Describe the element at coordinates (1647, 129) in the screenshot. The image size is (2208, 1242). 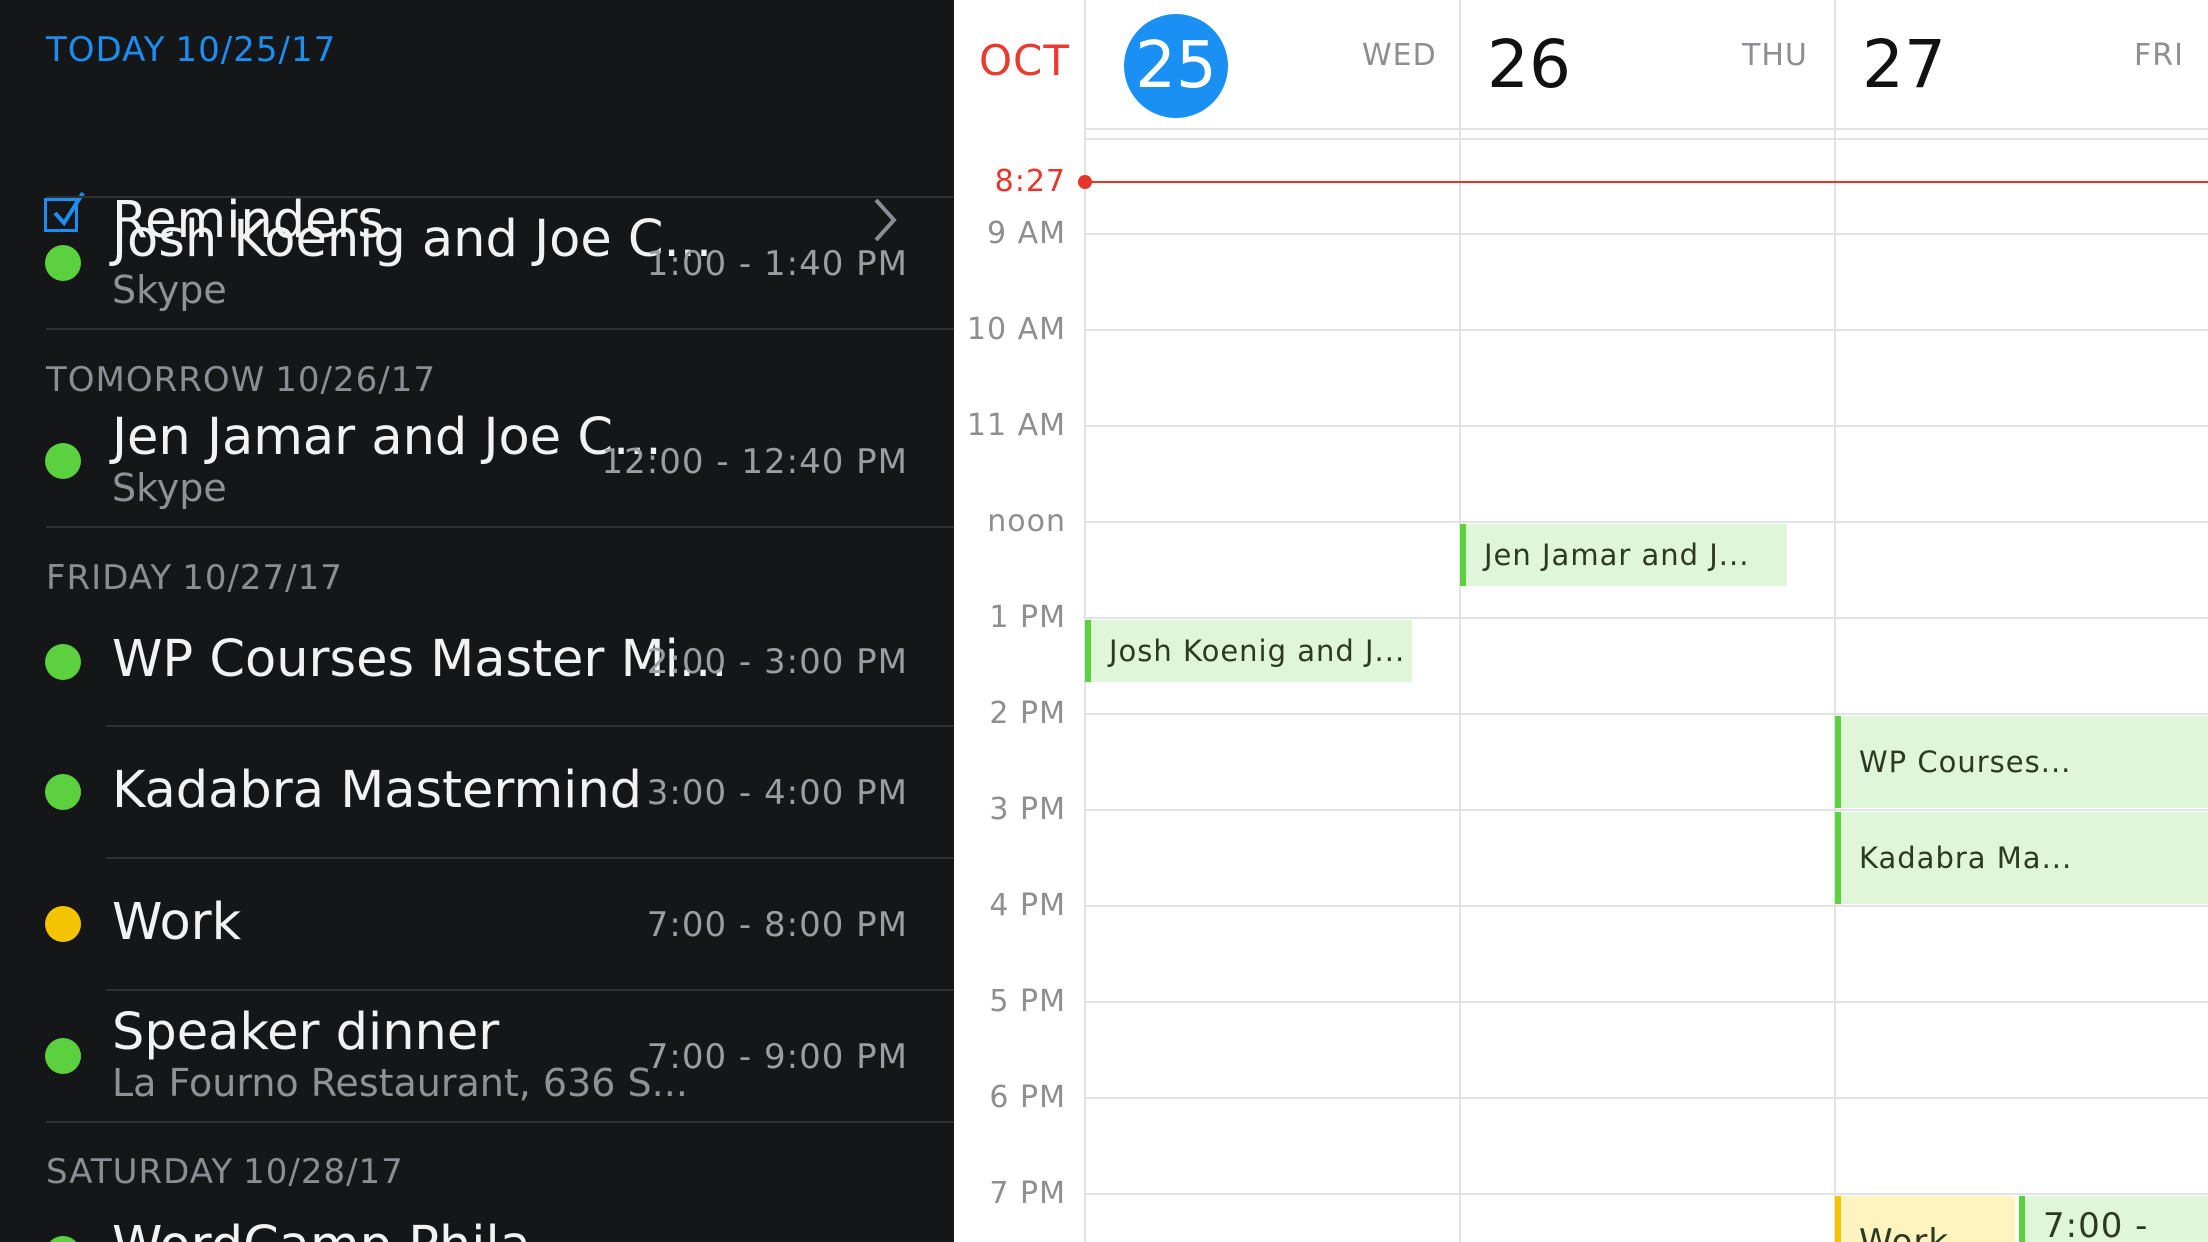
I see `header-divider` at that location.